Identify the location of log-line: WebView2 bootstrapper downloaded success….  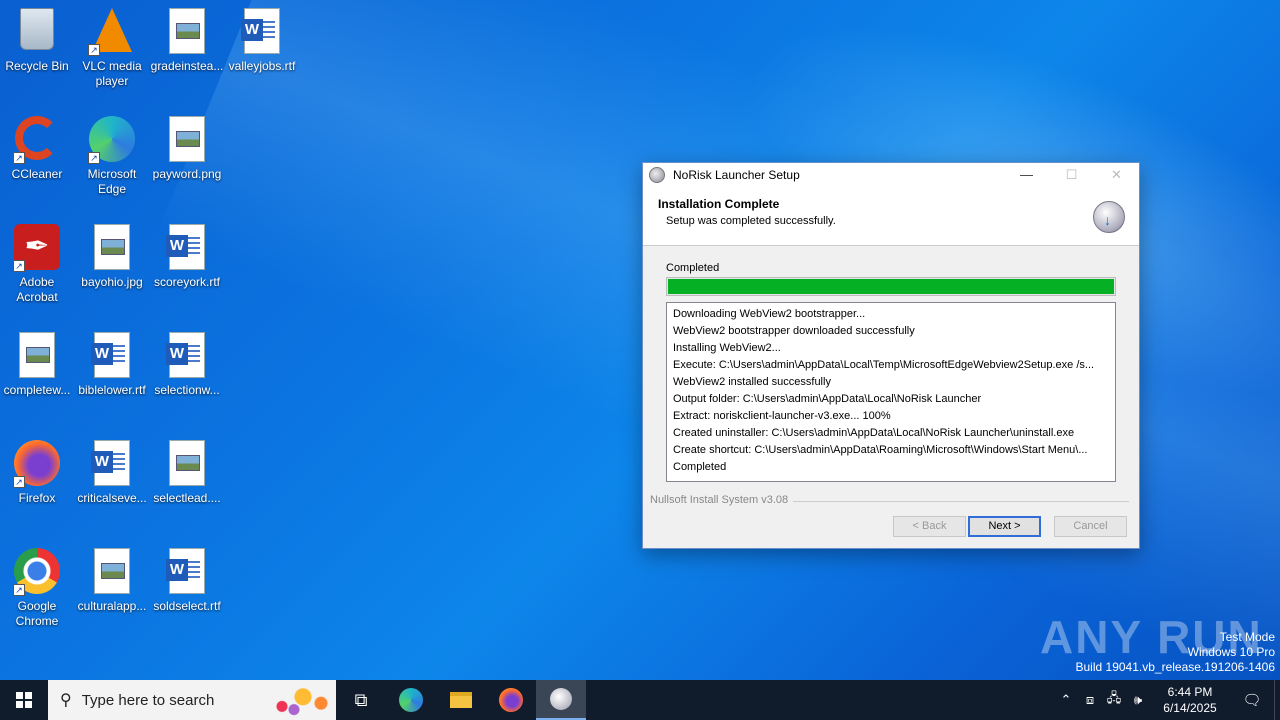
(794, 331).